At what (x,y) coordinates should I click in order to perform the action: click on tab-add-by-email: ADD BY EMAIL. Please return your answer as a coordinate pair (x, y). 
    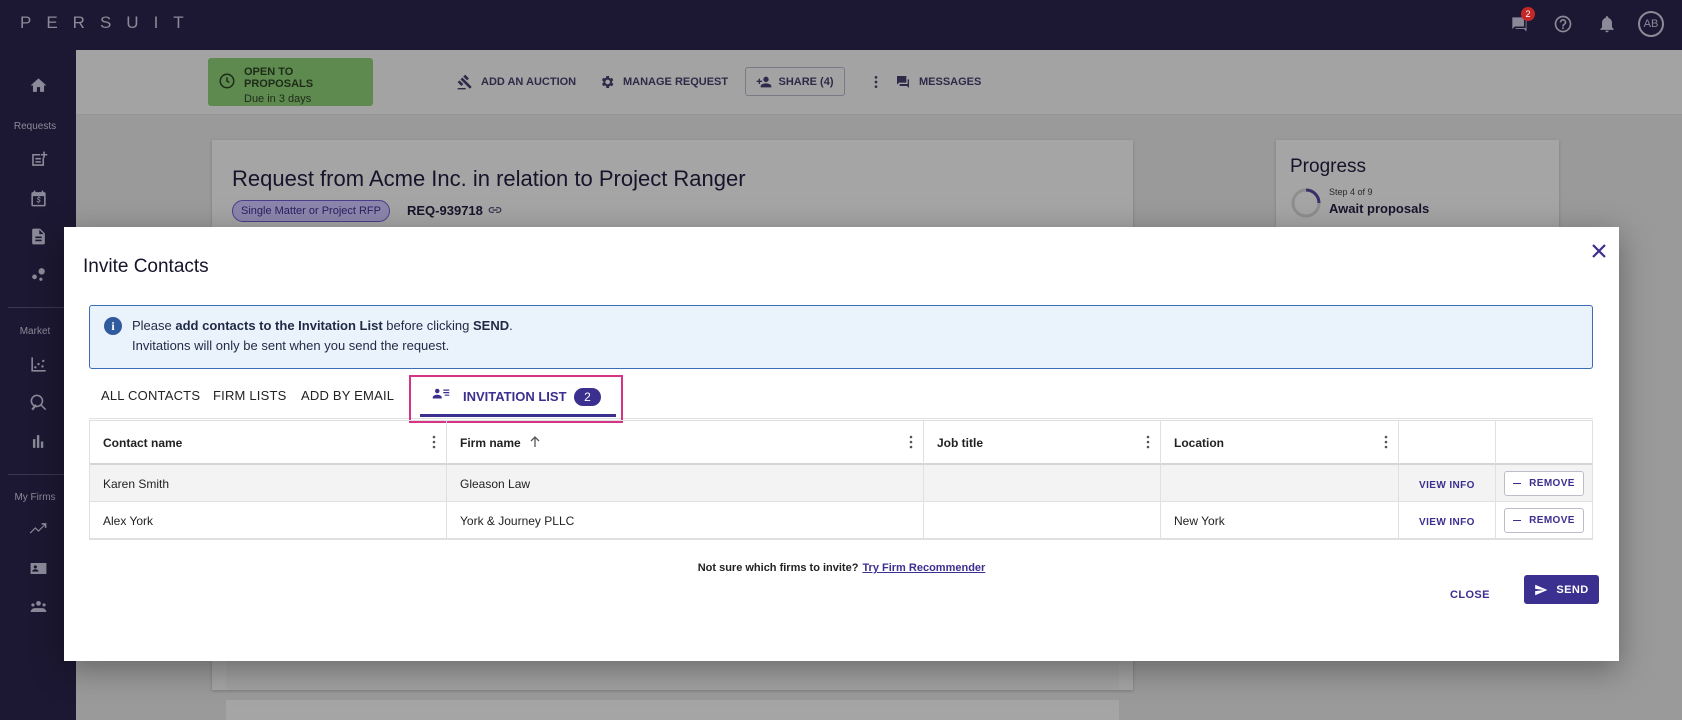
    Looking at the image, I should click on (347, 395).